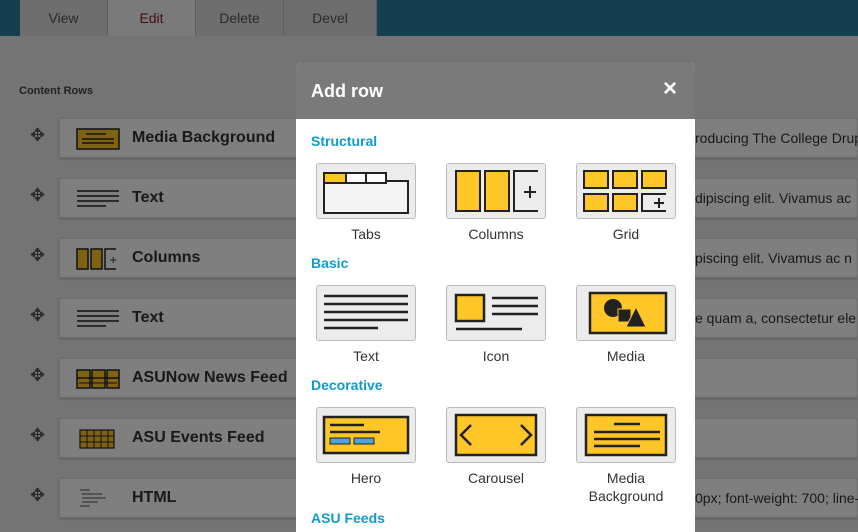 This screenshot has width=858, height=532. Describe the element at coordinates (495, 91) in the screenshot. I see `dialog-header: Add row ×` at that location.